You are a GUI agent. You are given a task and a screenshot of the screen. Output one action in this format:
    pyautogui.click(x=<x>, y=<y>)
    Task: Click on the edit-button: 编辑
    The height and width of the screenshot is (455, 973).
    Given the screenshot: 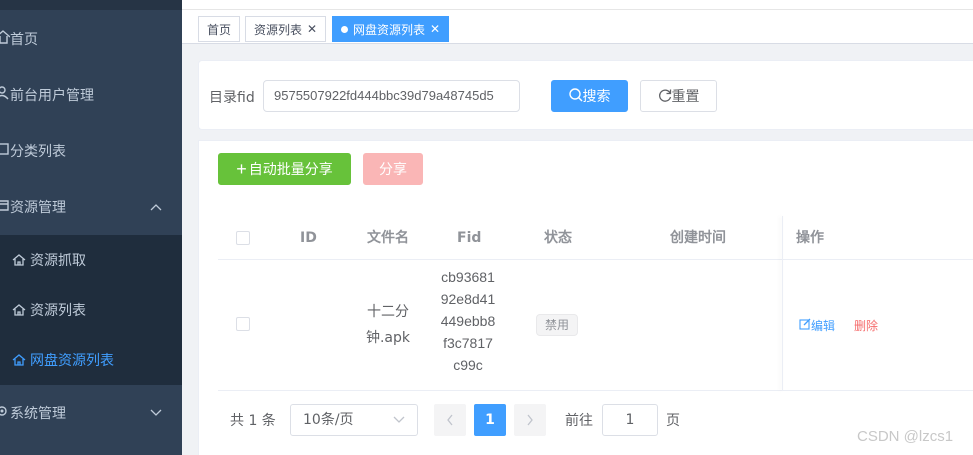 What is the action you would take?
    pyautogui.click(x=817, y=325)
    